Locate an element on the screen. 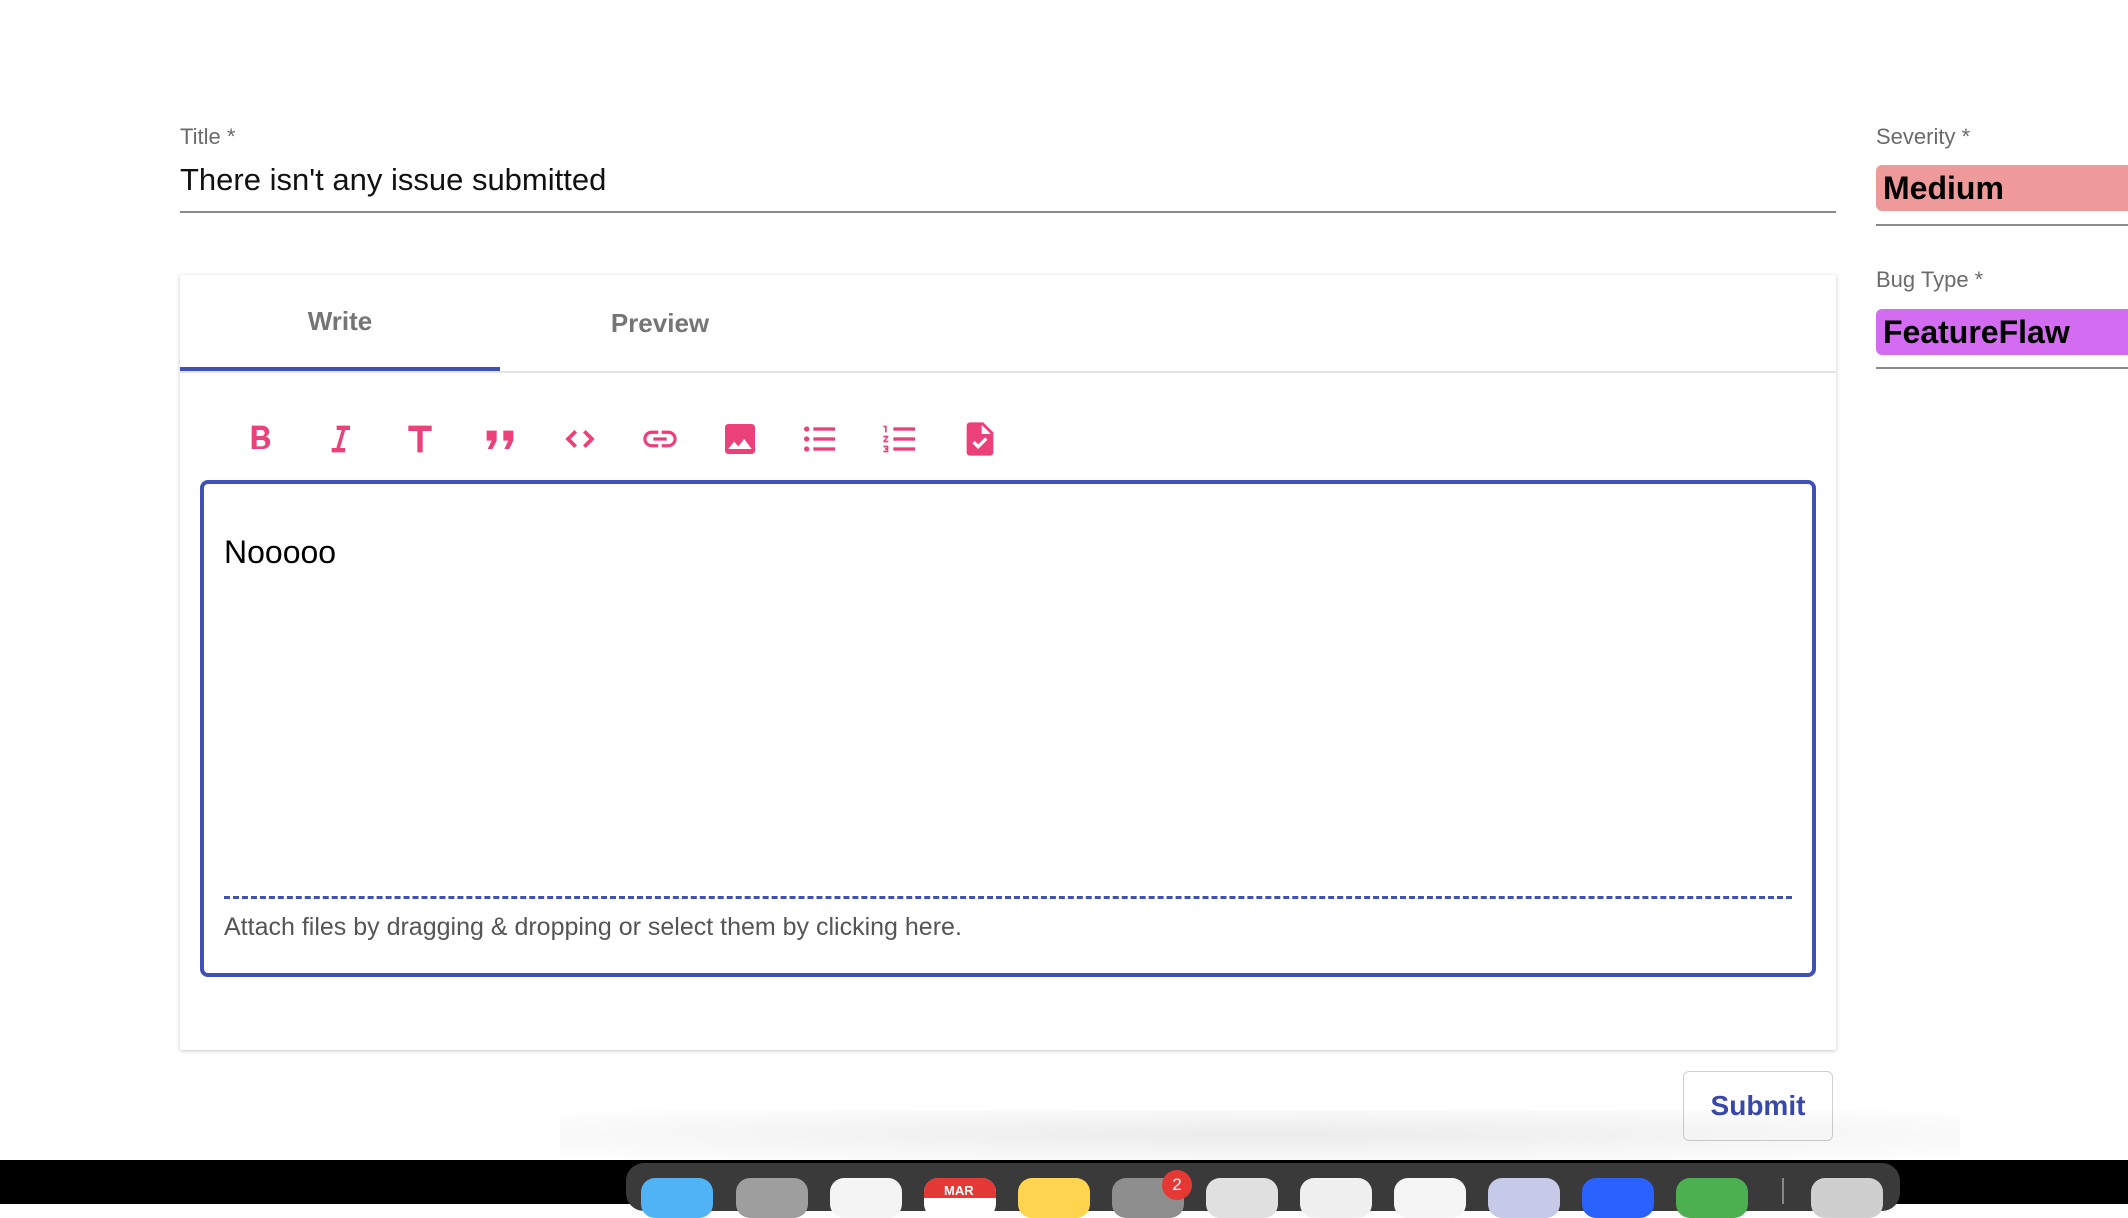 This screenshot has width=2128, height=1218. launchpad-icon is located at coordinates (772, 1198).